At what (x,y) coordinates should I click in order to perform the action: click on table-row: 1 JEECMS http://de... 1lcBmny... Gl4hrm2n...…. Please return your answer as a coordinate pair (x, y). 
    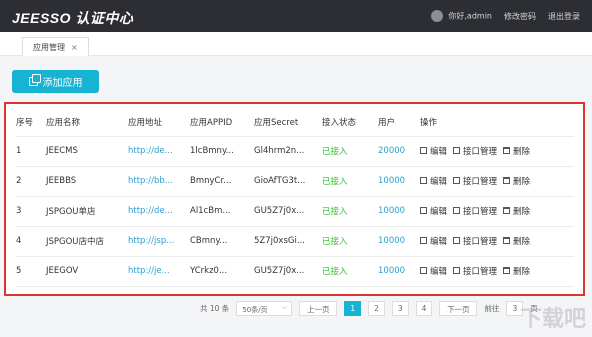
    Looking at the image, I should click on (295, 151).